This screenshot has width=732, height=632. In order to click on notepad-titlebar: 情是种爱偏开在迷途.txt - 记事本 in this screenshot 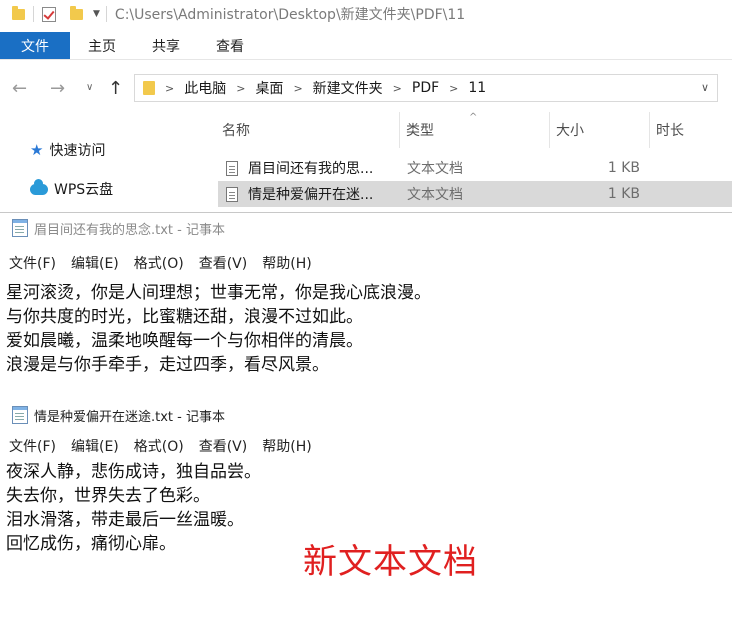, I will do `click(366, 415)`.